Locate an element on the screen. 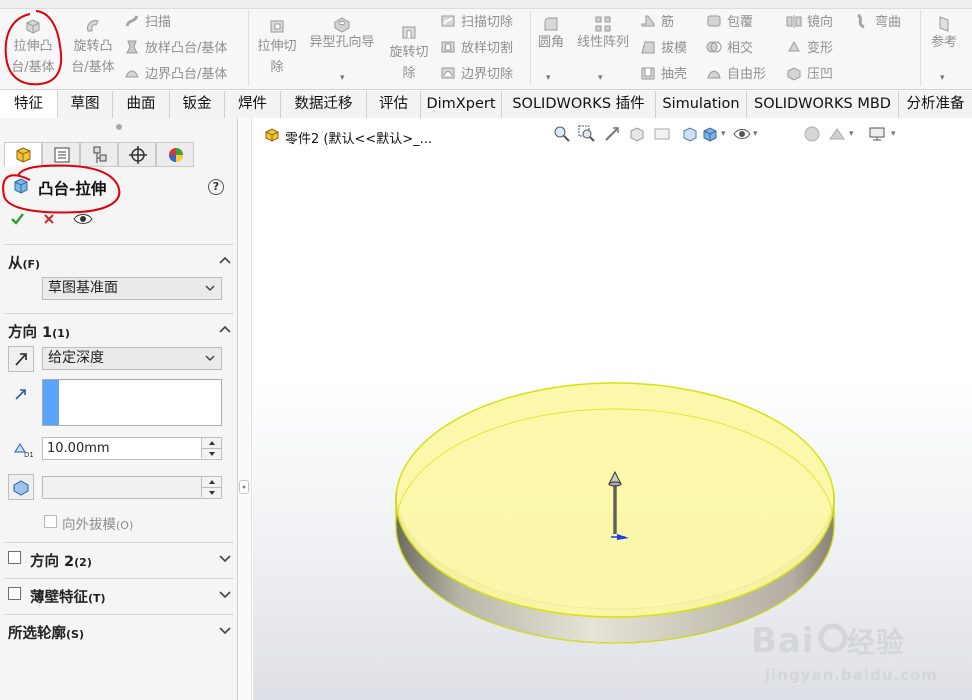 This screenshot has height=700, width=972. extrude-cut-button: 拉伸切 除 is located at coordinates (277, 45).